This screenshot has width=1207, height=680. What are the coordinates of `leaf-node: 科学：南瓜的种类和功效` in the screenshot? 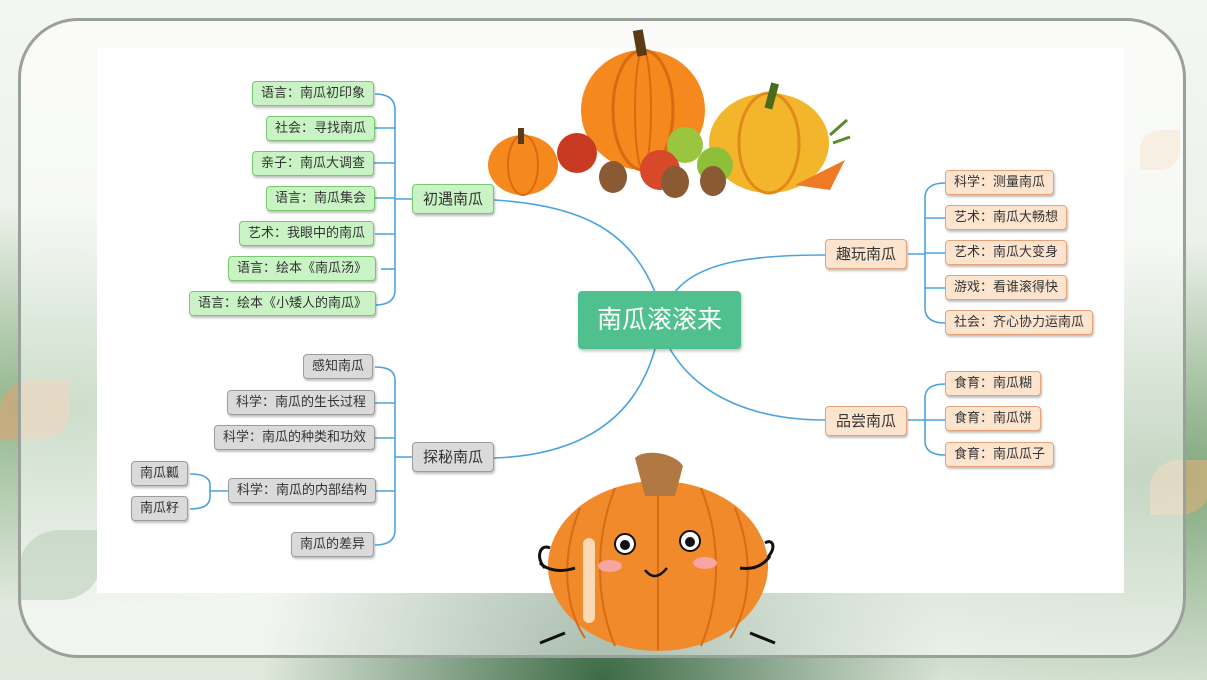 It's located at (295, 437).